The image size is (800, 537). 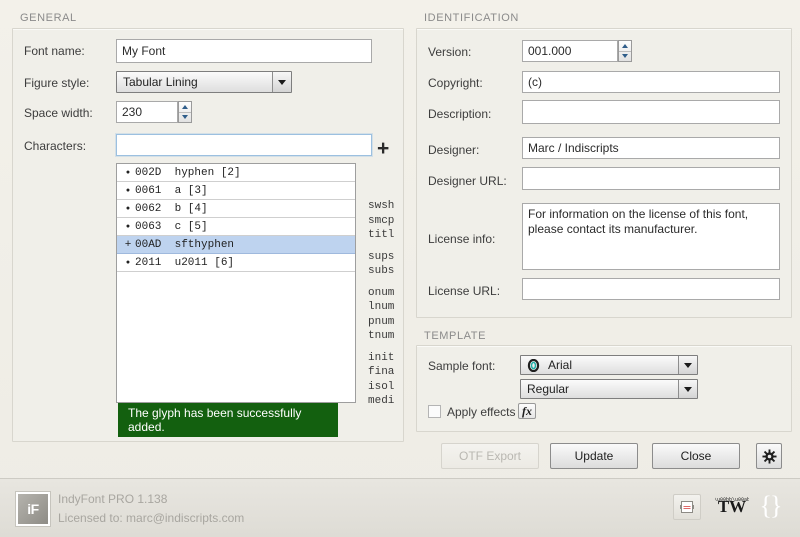 What do you see at coordinates (481, 412) in the screenshot?
I see `apply-effects-label: Apply effects` at bounding box center [481, 412].